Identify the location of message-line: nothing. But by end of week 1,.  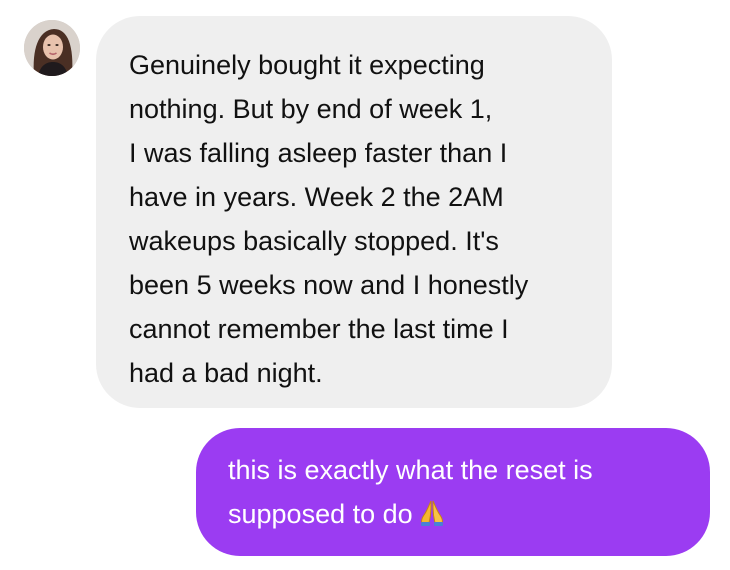
(311, 109).